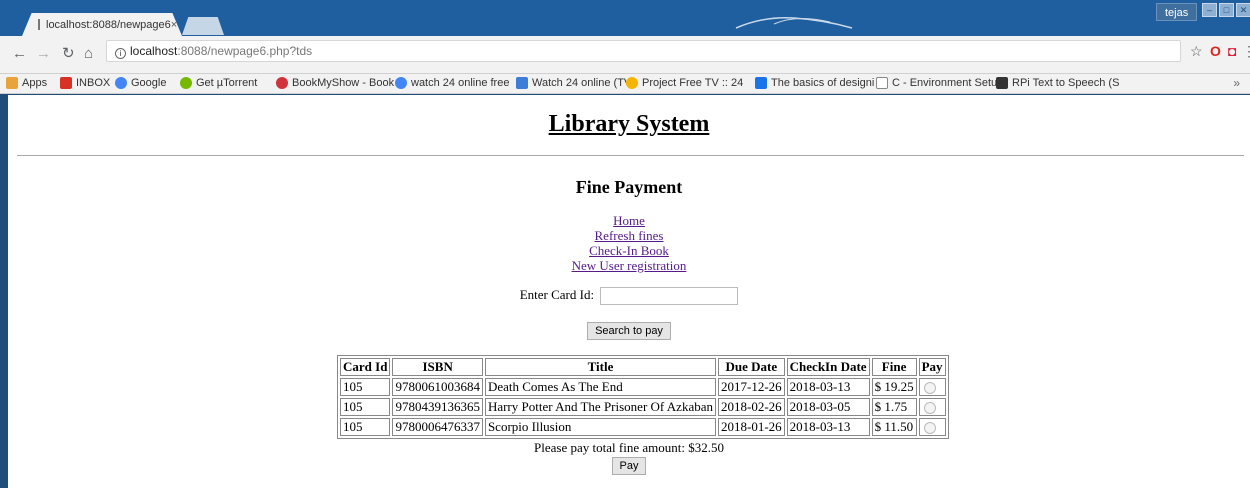 The image size is (1250, 488). Describe the element at coordinates (629, 235) in the screenshot. I see `refresh-fines-link: Refresh fines` at that location.